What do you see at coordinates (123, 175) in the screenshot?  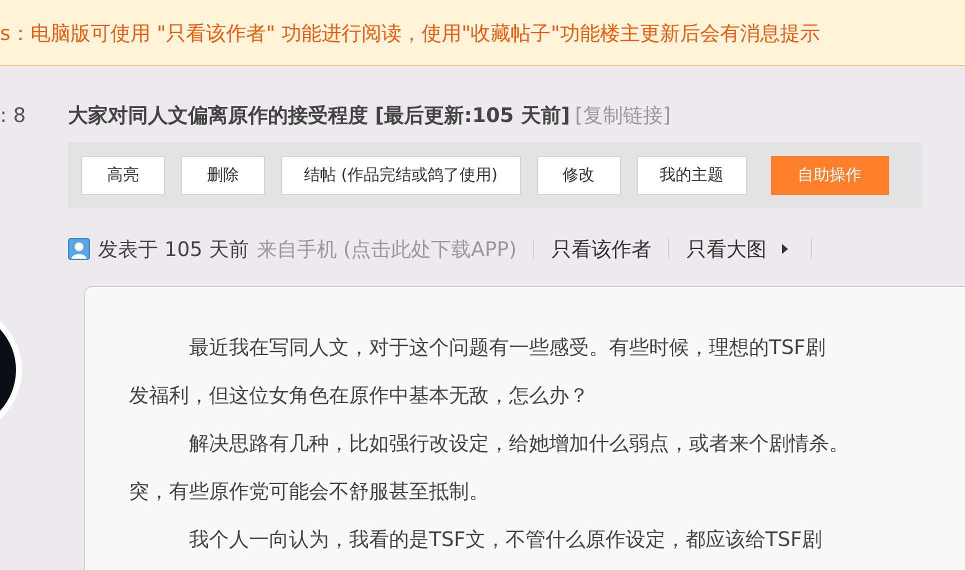 I see `toolbar-button: 高亮` at bounding box center [123, 175].